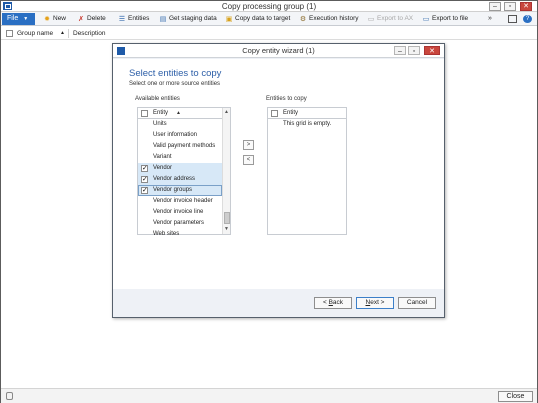 The image size is (538, 403). I want to click on column-description: Description, so click(89, 33).